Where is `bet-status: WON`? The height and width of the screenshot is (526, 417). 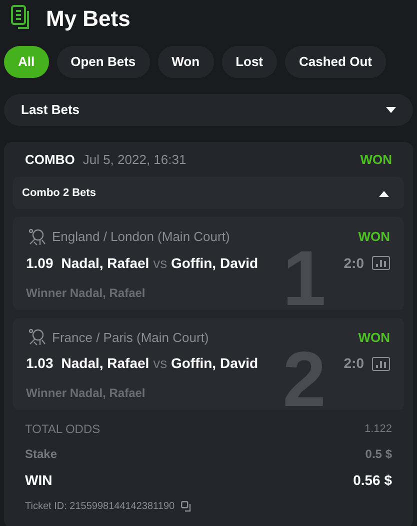
bet-status: WON is located at coordinates (376, 160).